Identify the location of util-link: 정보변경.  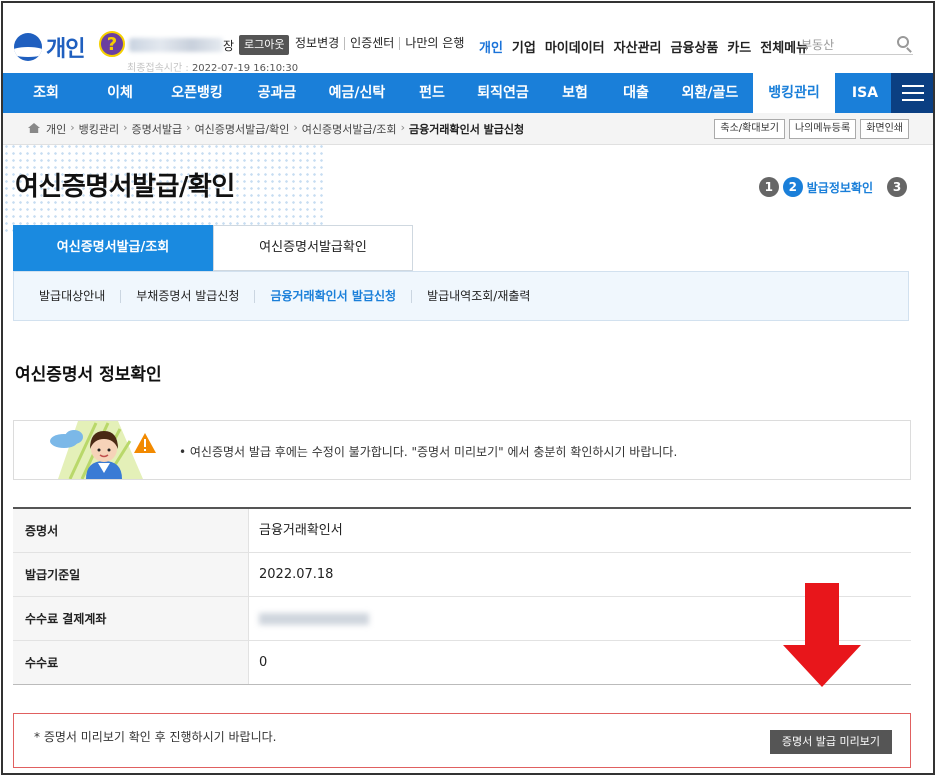
(319, 43).